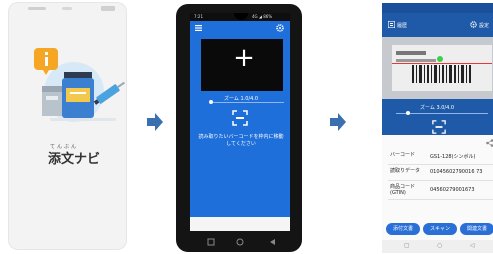 This screenshot has height=254, width=493. What do you see at coordinates (437, 25) in the screenshot?
I see `result-header: 履歴 設定` at bounding box center [437, 25].